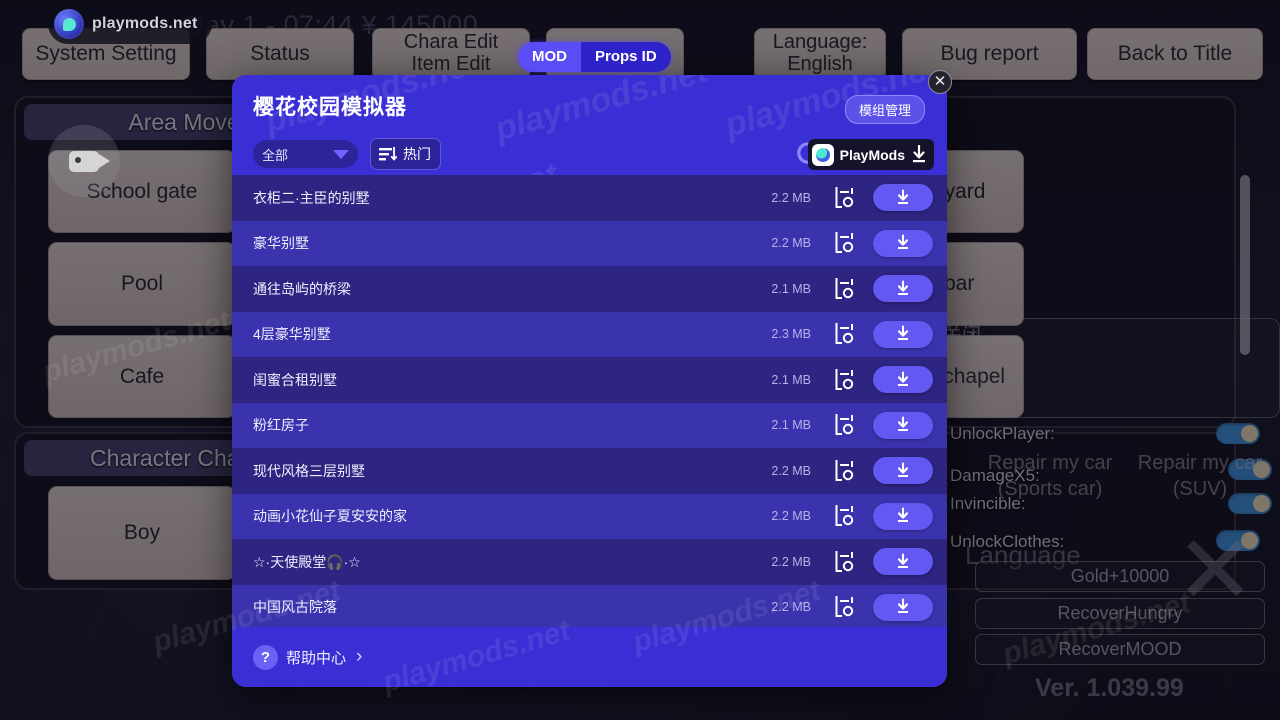 The width and height of the screenshot is (1280, 720). Describe the element at coordinates (307, 561) in the screenshot. I see `mod-name: ☆·天使殿堂🎧·☆` at that location.